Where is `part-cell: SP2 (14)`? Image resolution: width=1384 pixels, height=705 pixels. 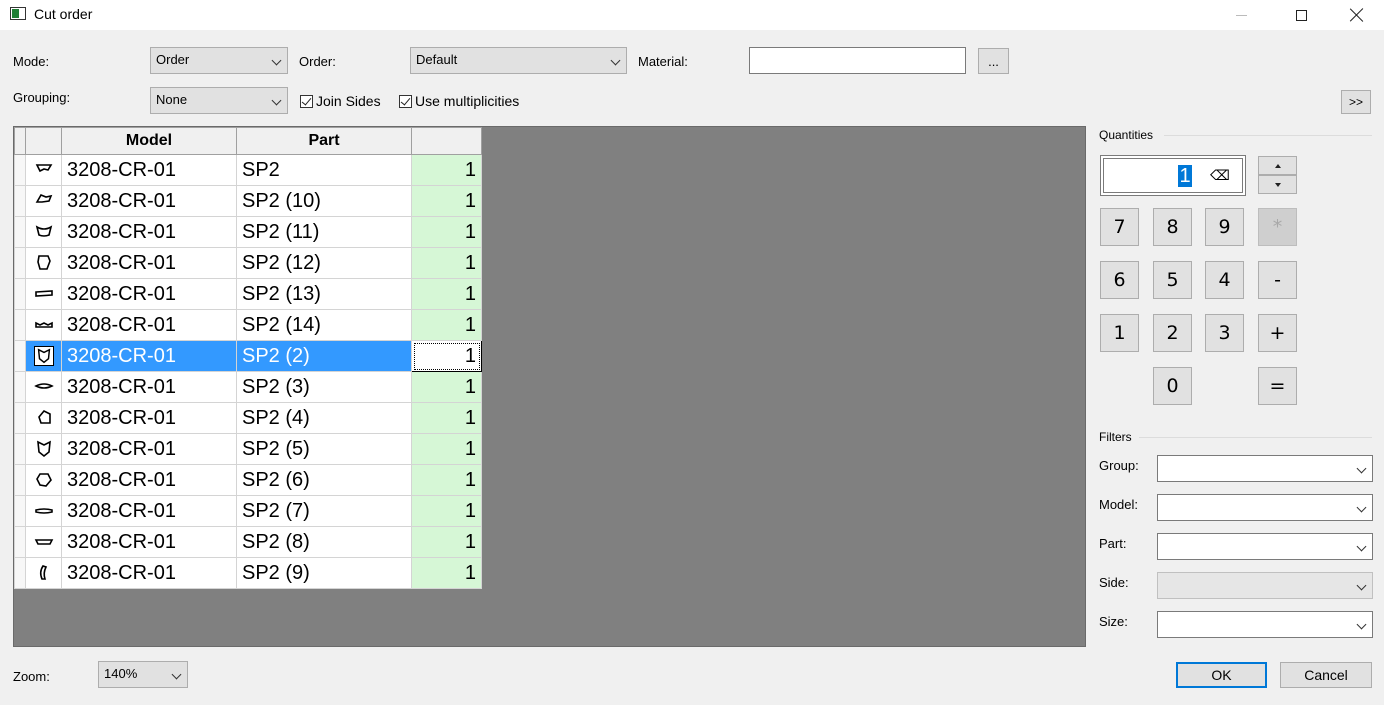 part-cell: SP2 (14) is located at coordinates (324, 325).